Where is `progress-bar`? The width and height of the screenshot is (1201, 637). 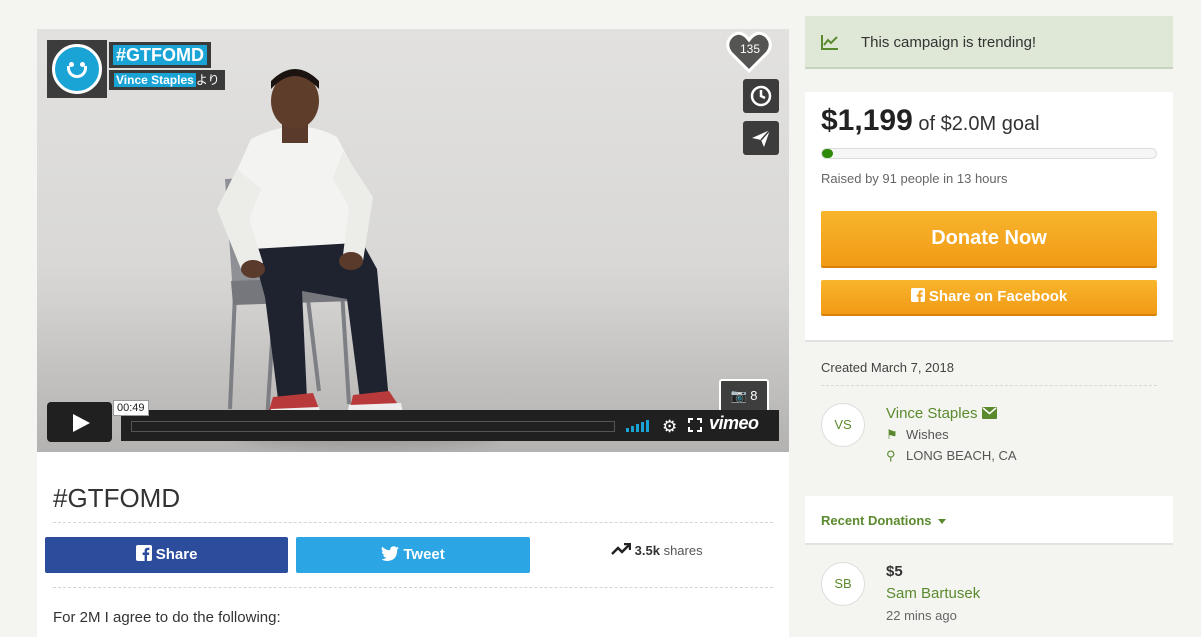
progress-bar is located at coordinates (989, 153).